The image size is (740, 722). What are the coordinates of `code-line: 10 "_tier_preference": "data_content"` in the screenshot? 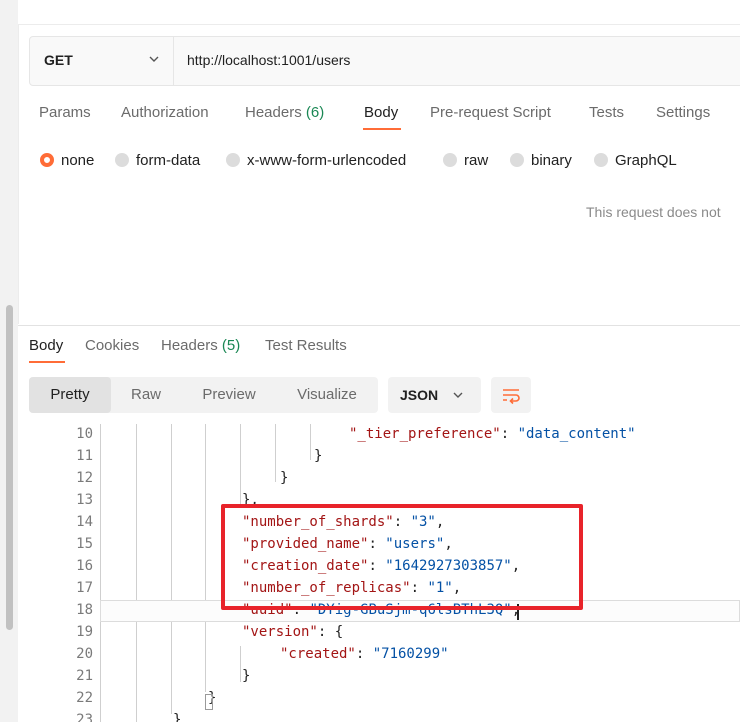 It's located at (379, 435).